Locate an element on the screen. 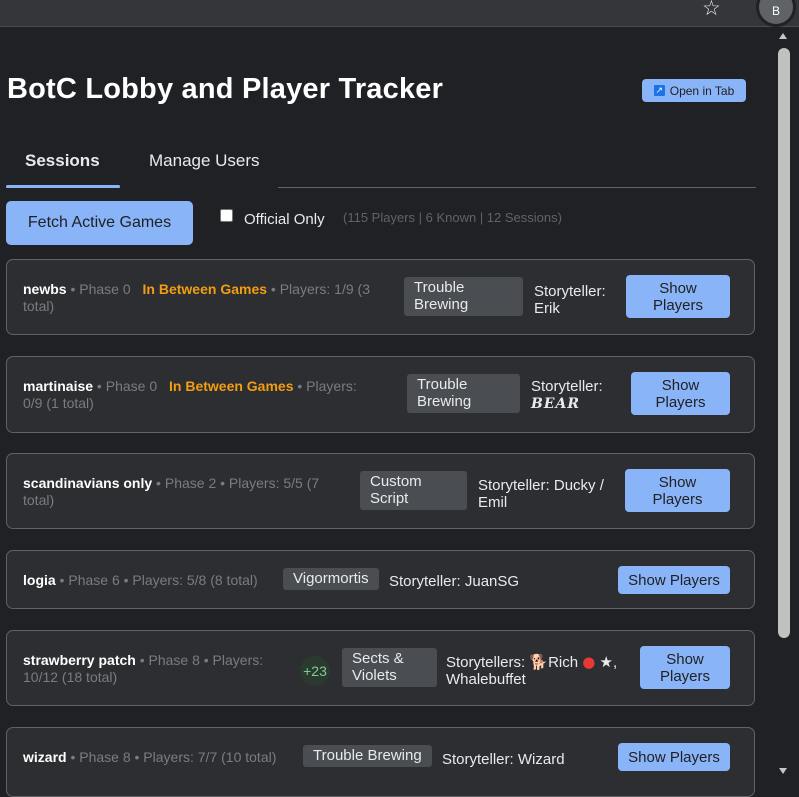  storyteller-name: JuanSG is located at coordinates (492, 581).